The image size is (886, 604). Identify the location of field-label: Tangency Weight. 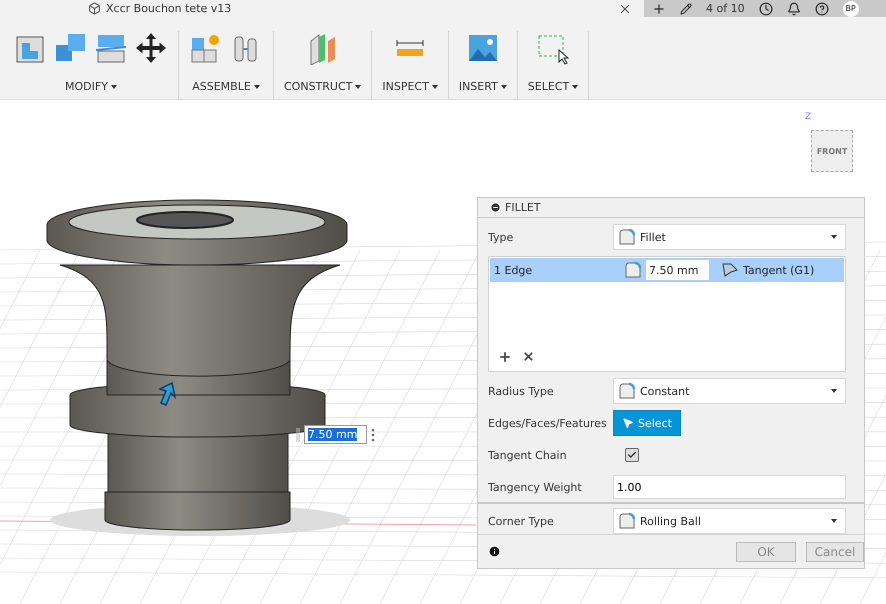
(535, 487).